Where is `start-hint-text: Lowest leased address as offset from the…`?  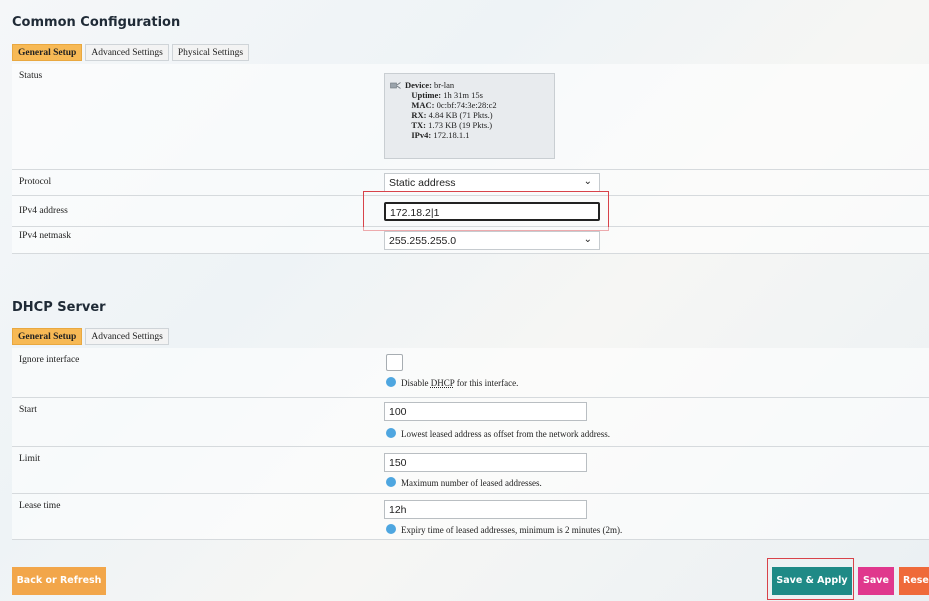 start-hint-text: Lowest leased address as offset from the… is located at coordinates (506, 434).